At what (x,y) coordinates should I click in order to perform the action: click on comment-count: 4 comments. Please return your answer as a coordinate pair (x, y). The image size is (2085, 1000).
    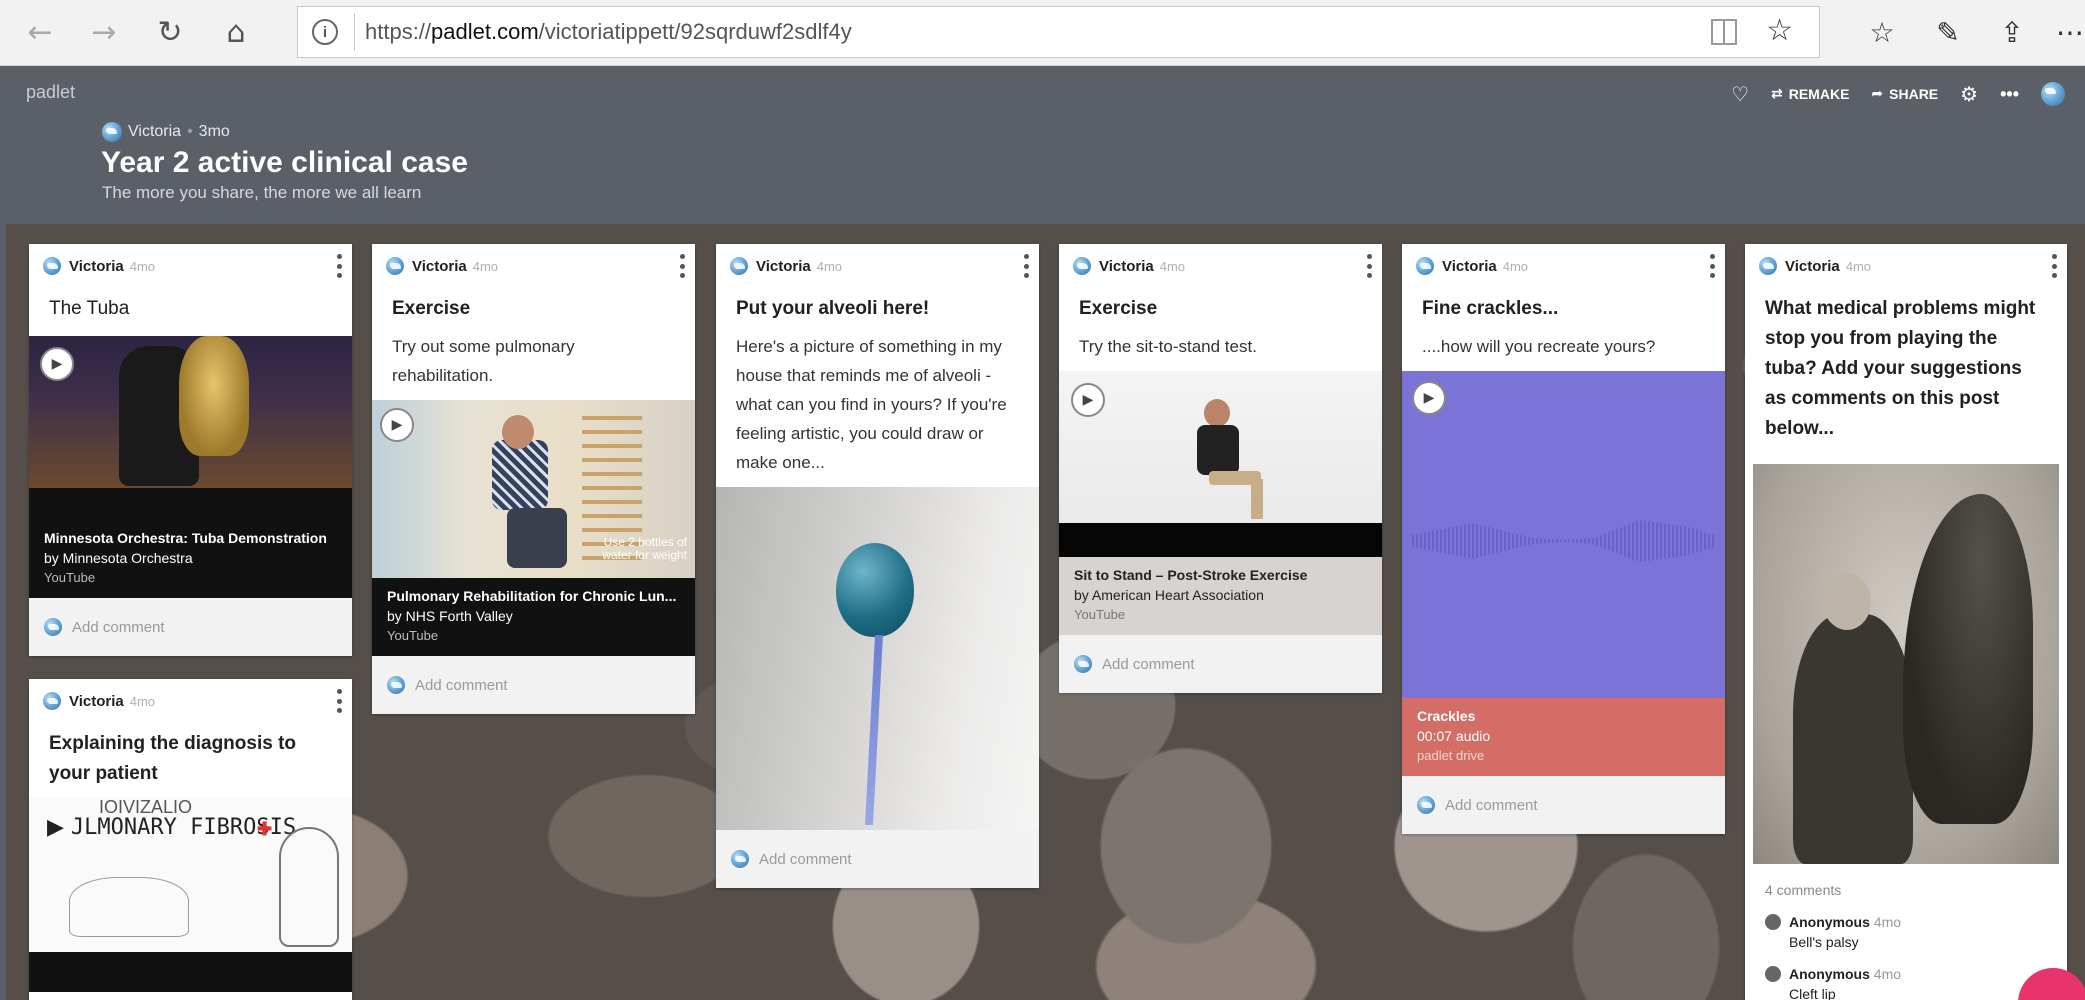
    Looking at the image, I should click on (1906, 885).